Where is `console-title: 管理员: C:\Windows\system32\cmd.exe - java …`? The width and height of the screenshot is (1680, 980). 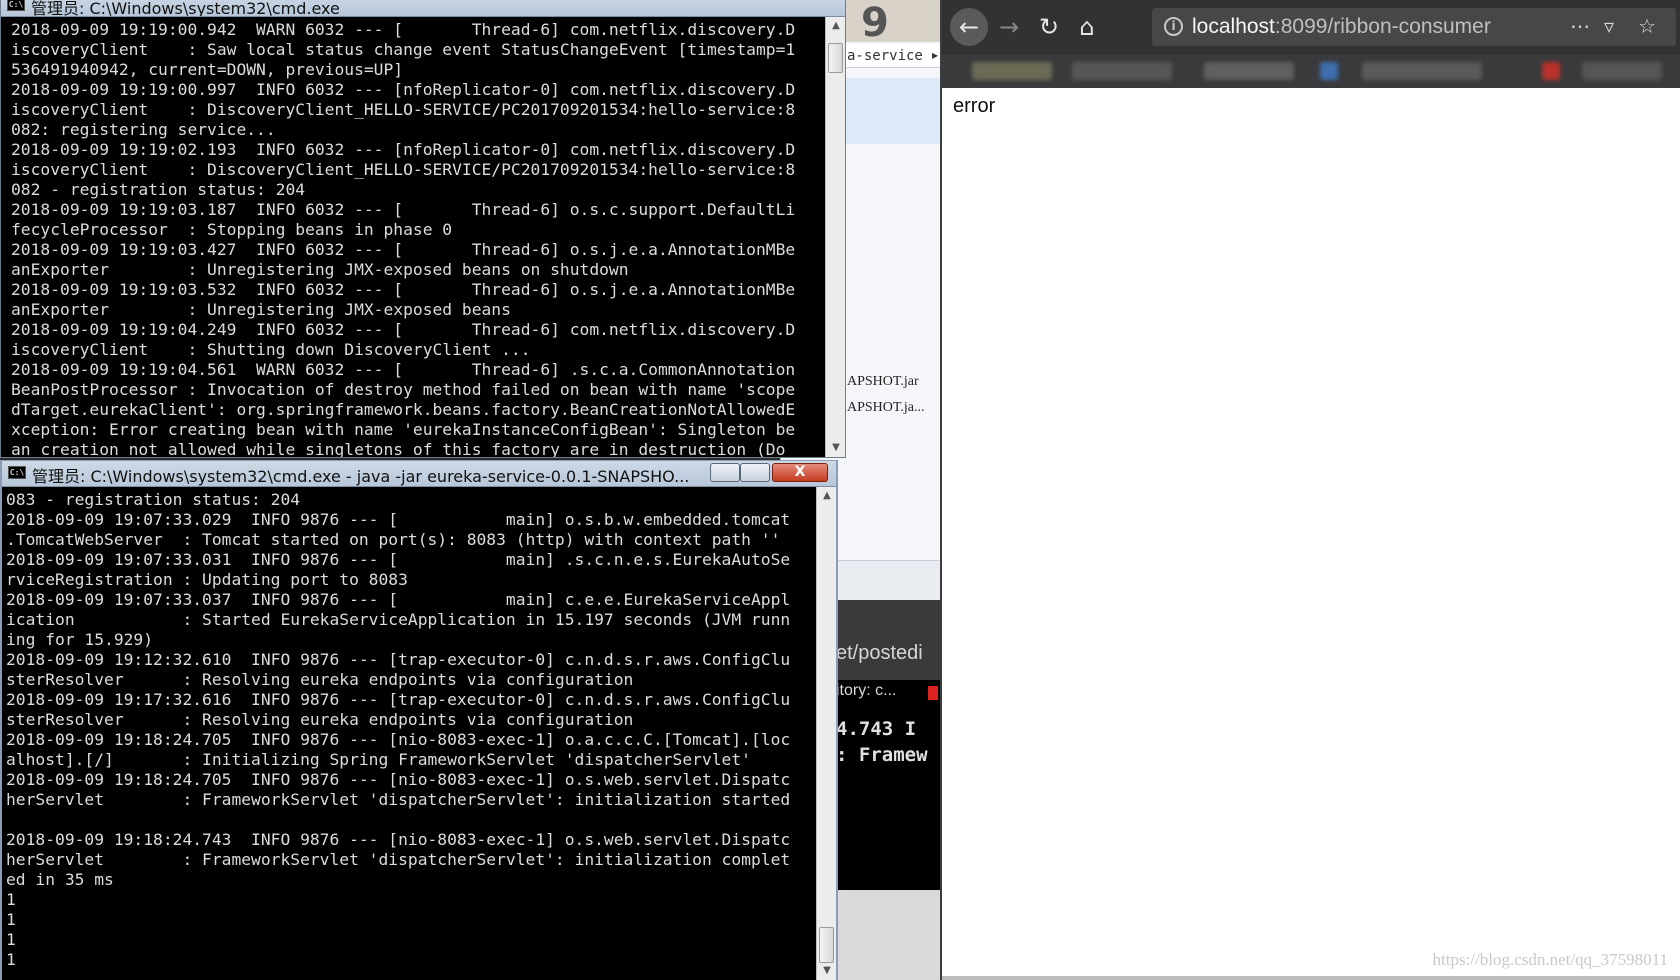
console-title: 管理员: C:\Windows\system32\cmd.exe - java … is located at coordinates (361, 476).